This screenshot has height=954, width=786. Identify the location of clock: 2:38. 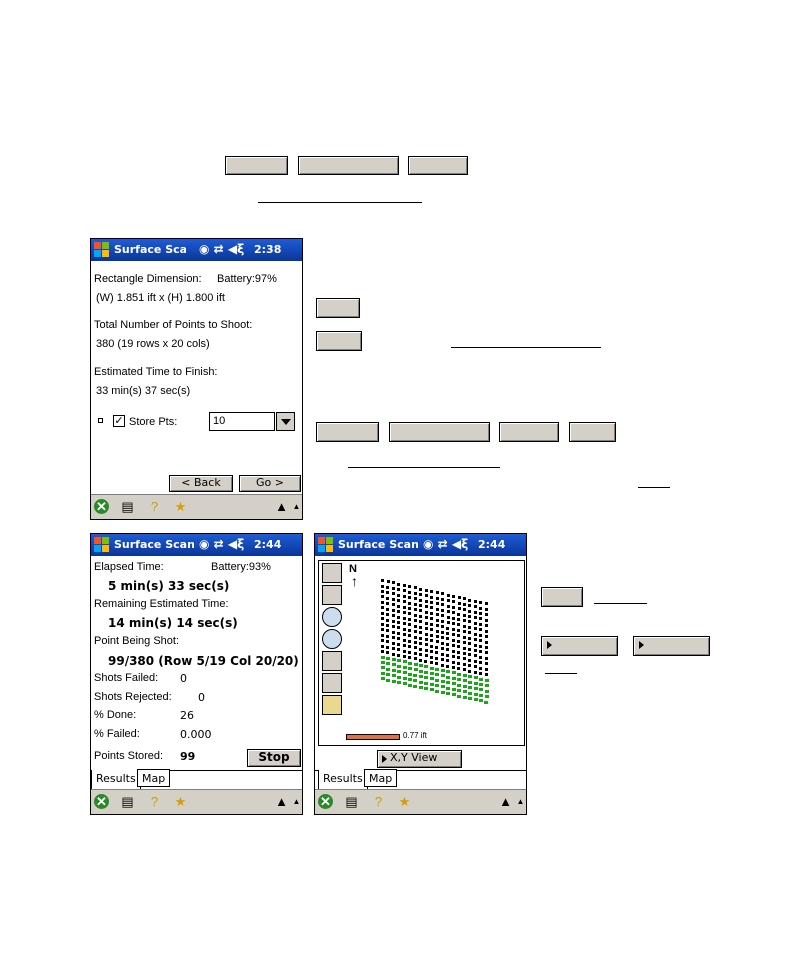
(267, 249).